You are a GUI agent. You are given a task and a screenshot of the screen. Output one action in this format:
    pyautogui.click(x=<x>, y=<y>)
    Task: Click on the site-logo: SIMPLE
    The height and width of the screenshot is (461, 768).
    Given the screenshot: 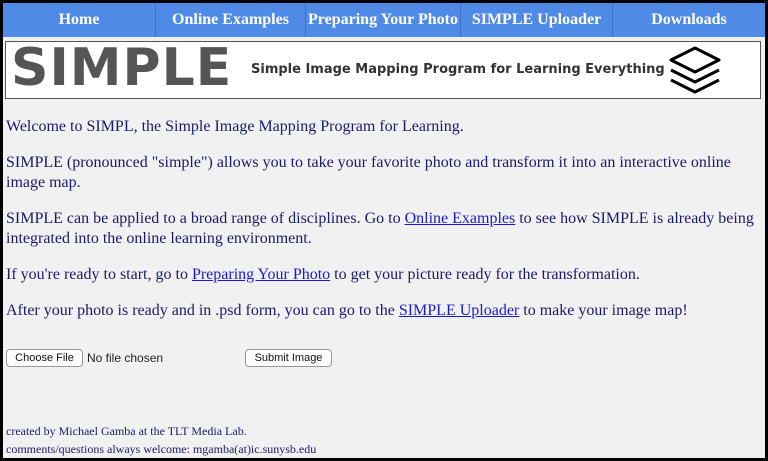 What is the action you would take?
    pyautogui.click(x=122, y=68)
    